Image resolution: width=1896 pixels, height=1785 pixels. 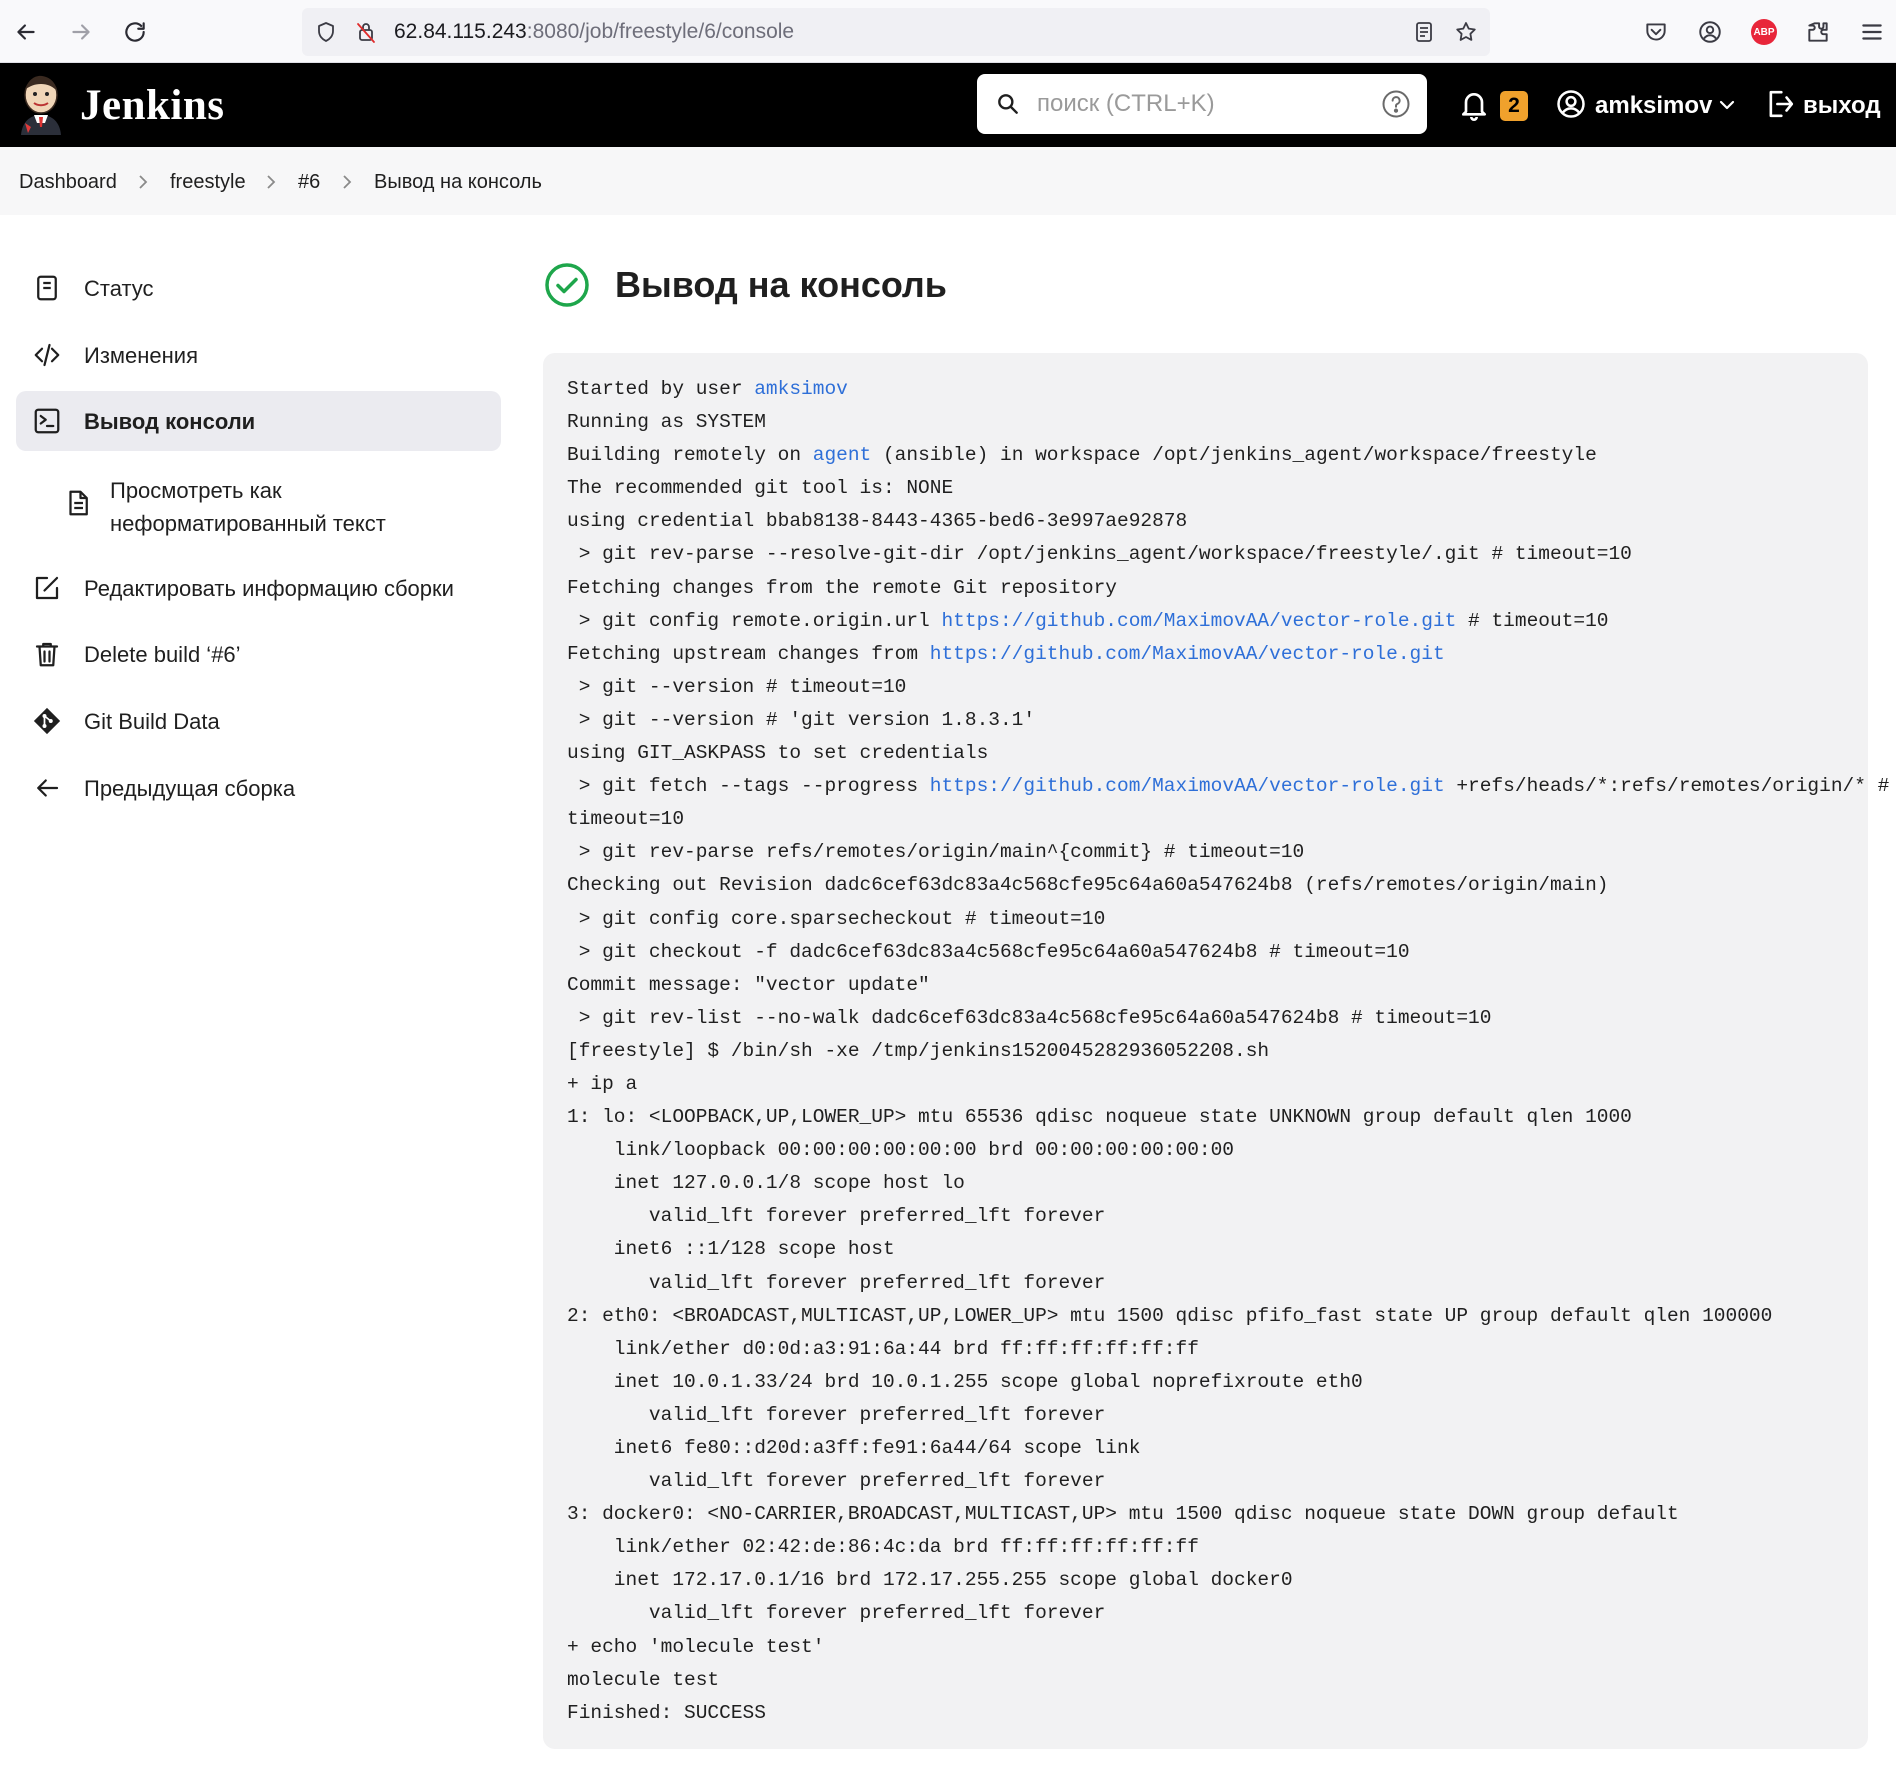 What do you see at coordinates (660, 31) in the screenshot?
I see `url-path: :8080/job/freestyle/6/console` at bounding box center [660, 31].